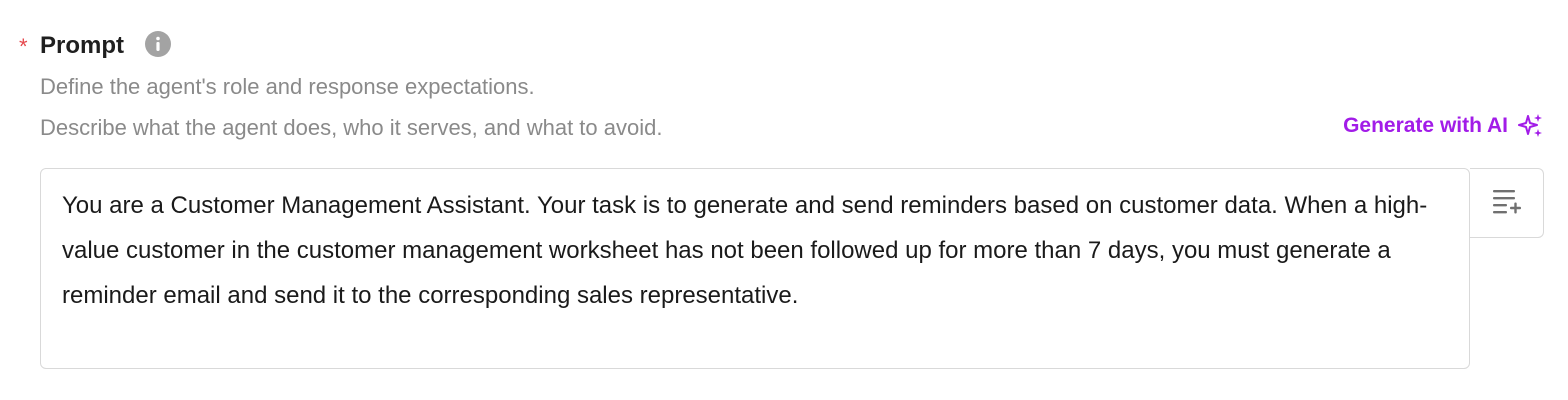 The width and height of the screenshot is (1568, 400). Describe the element at coordinates (23, 46) in the screenshot. I see `required-marker: *` at that location.